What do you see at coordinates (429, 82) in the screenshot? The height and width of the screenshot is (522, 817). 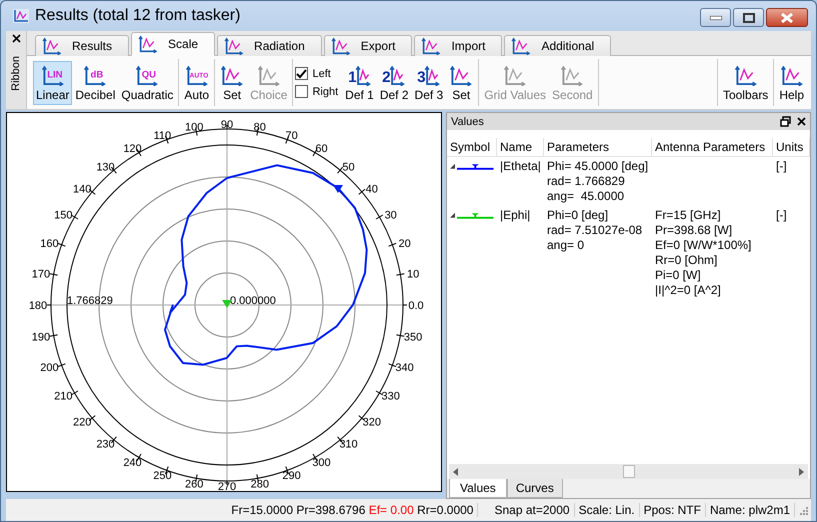 I see `tool-button: 3 Def 3` at bounding box center [429, 82].